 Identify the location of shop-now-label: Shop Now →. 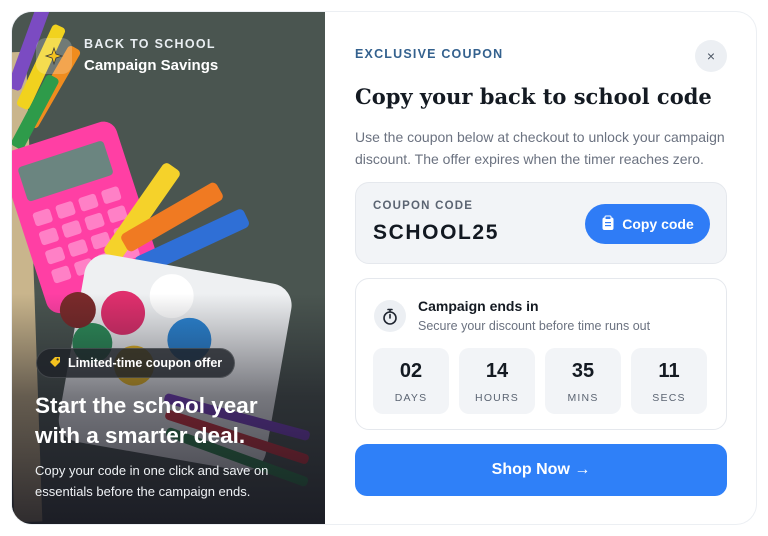
(541, 469).